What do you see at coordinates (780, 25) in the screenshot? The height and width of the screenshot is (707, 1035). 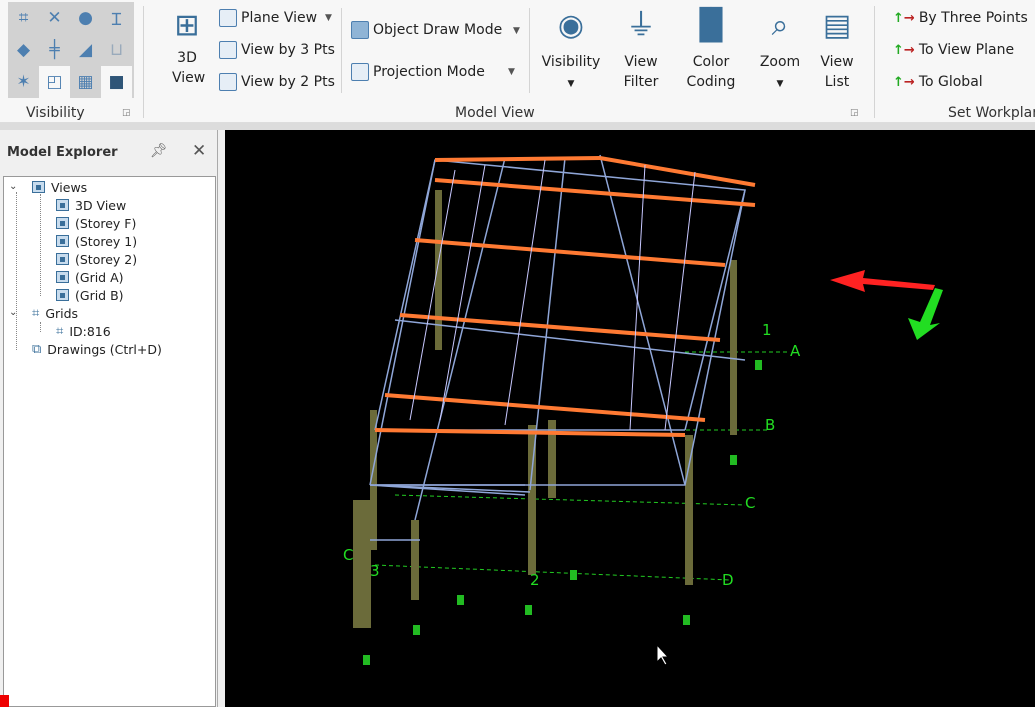 I see `zoom-icon: ⌕` at bounding box center [780, 25].